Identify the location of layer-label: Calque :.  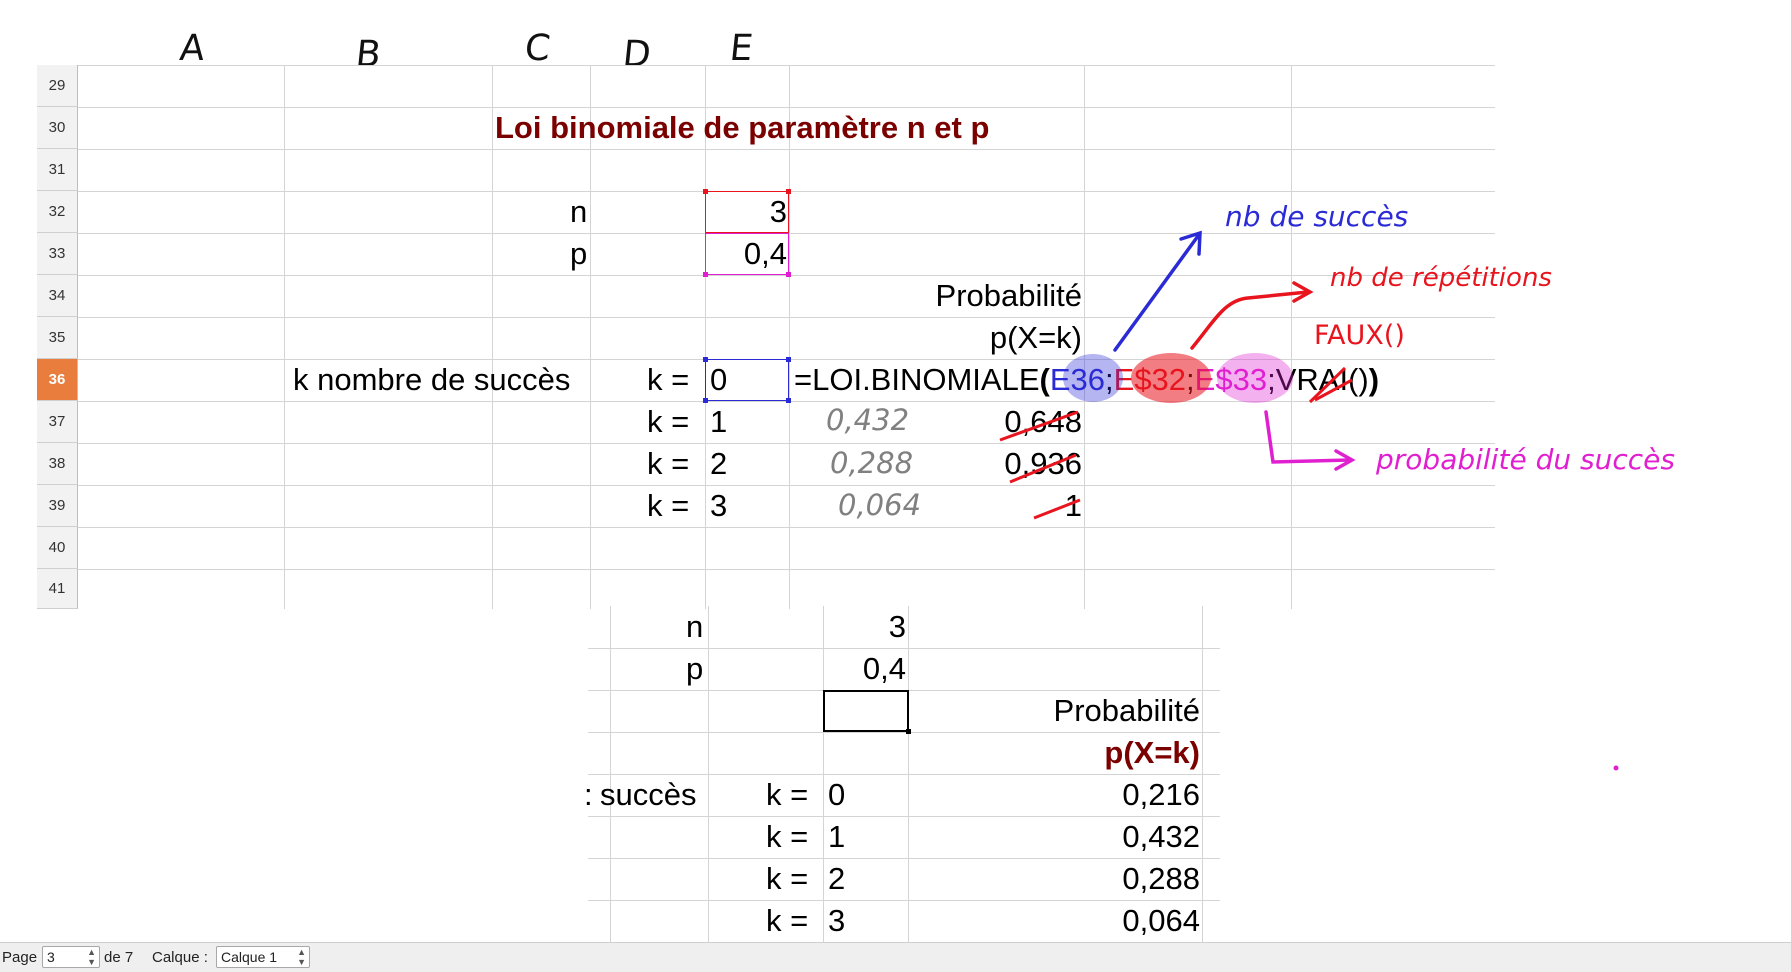
(180, 957).